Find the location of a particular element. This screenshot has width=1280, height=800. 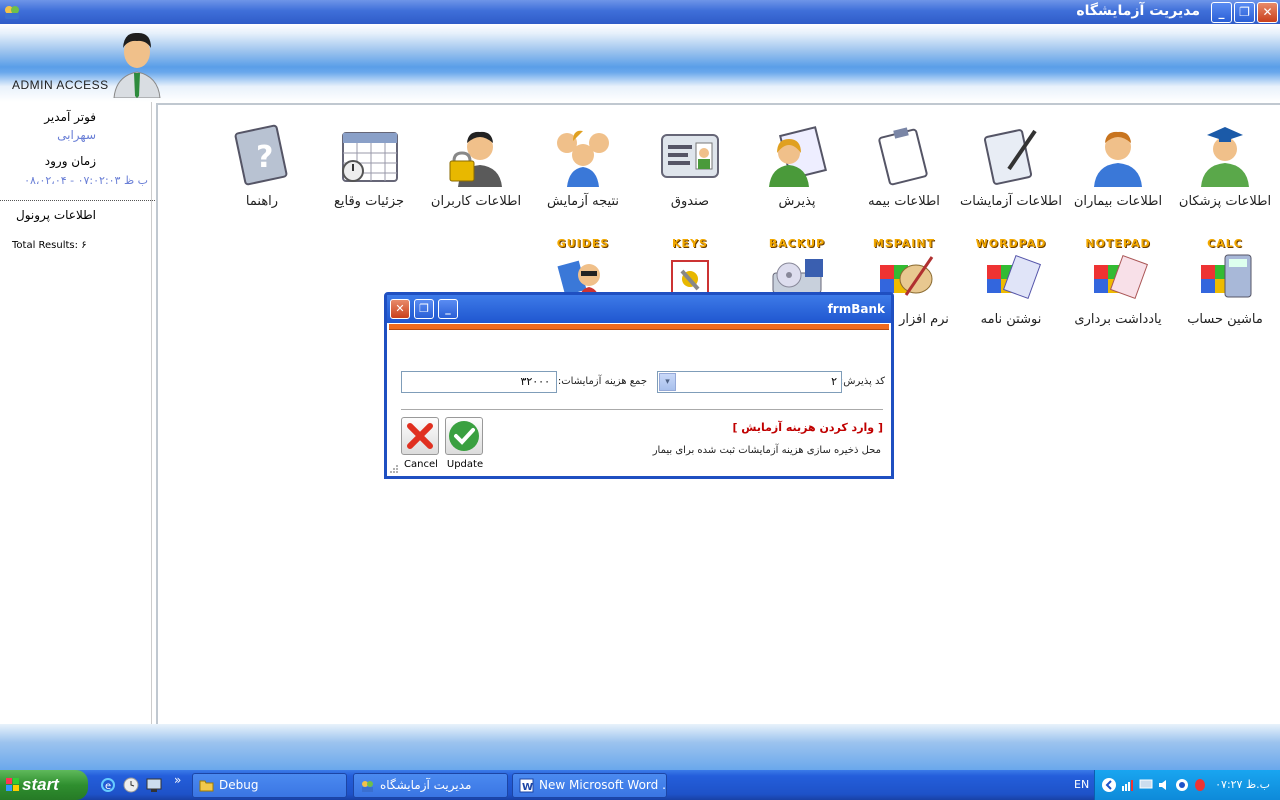

tile-guides-word: GUIDES is located at coordinates (583, 243).